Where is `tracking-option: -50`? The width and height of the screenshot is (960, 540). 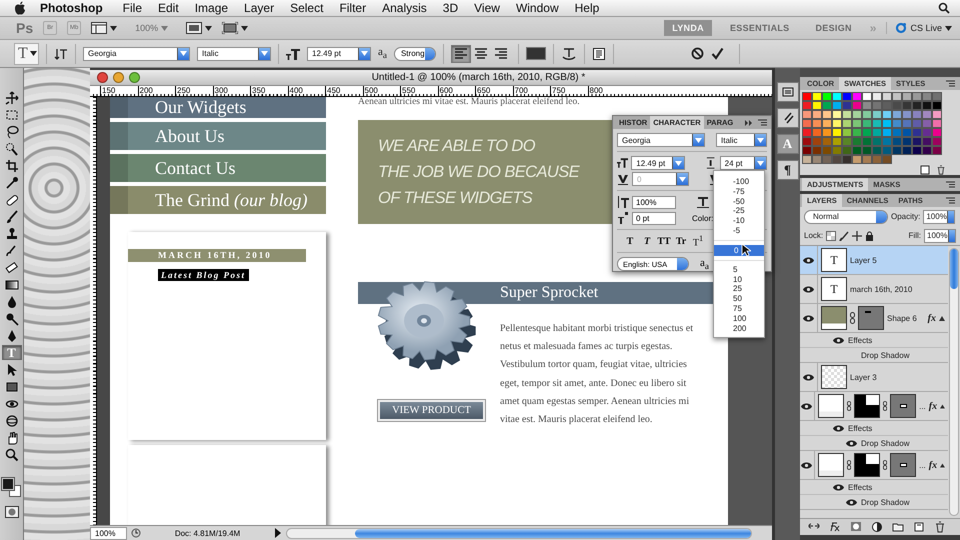 tracking-option: -50 is located at coordinates (739, 201).